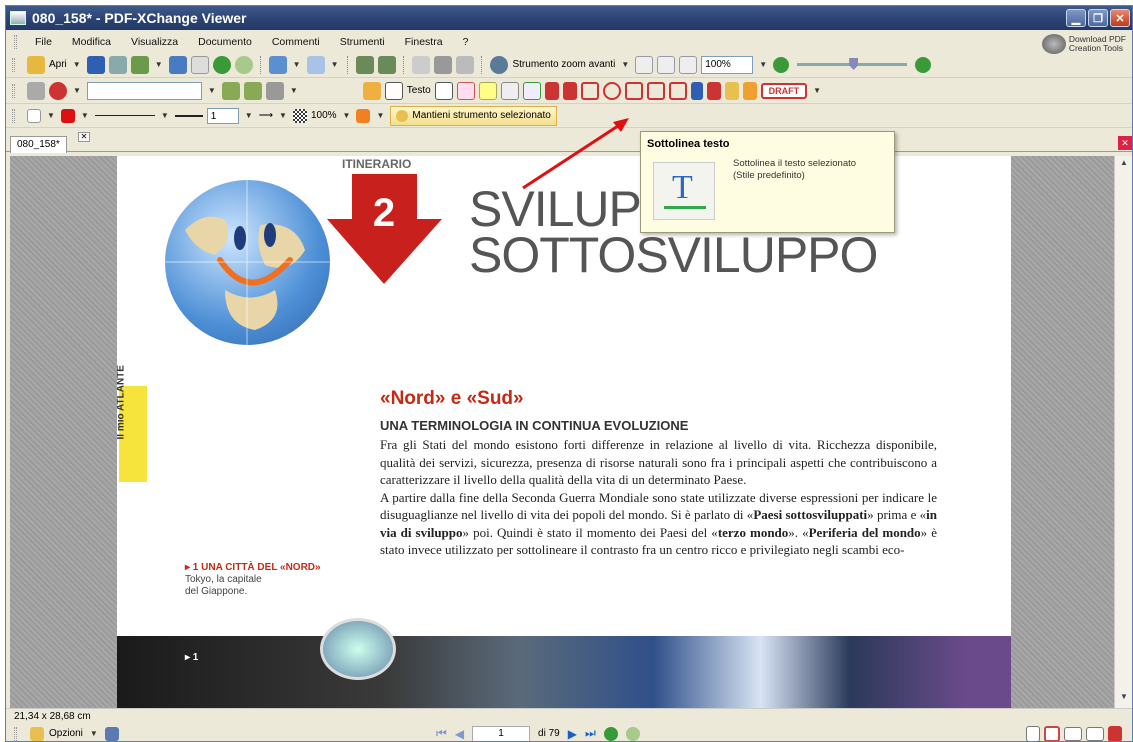 Image resolution: width=1133 pixels, height=742 pixels. Describe the element at coordinates (1076, 18) in the screenshot. I see `minimize-button: ▁` at that location.